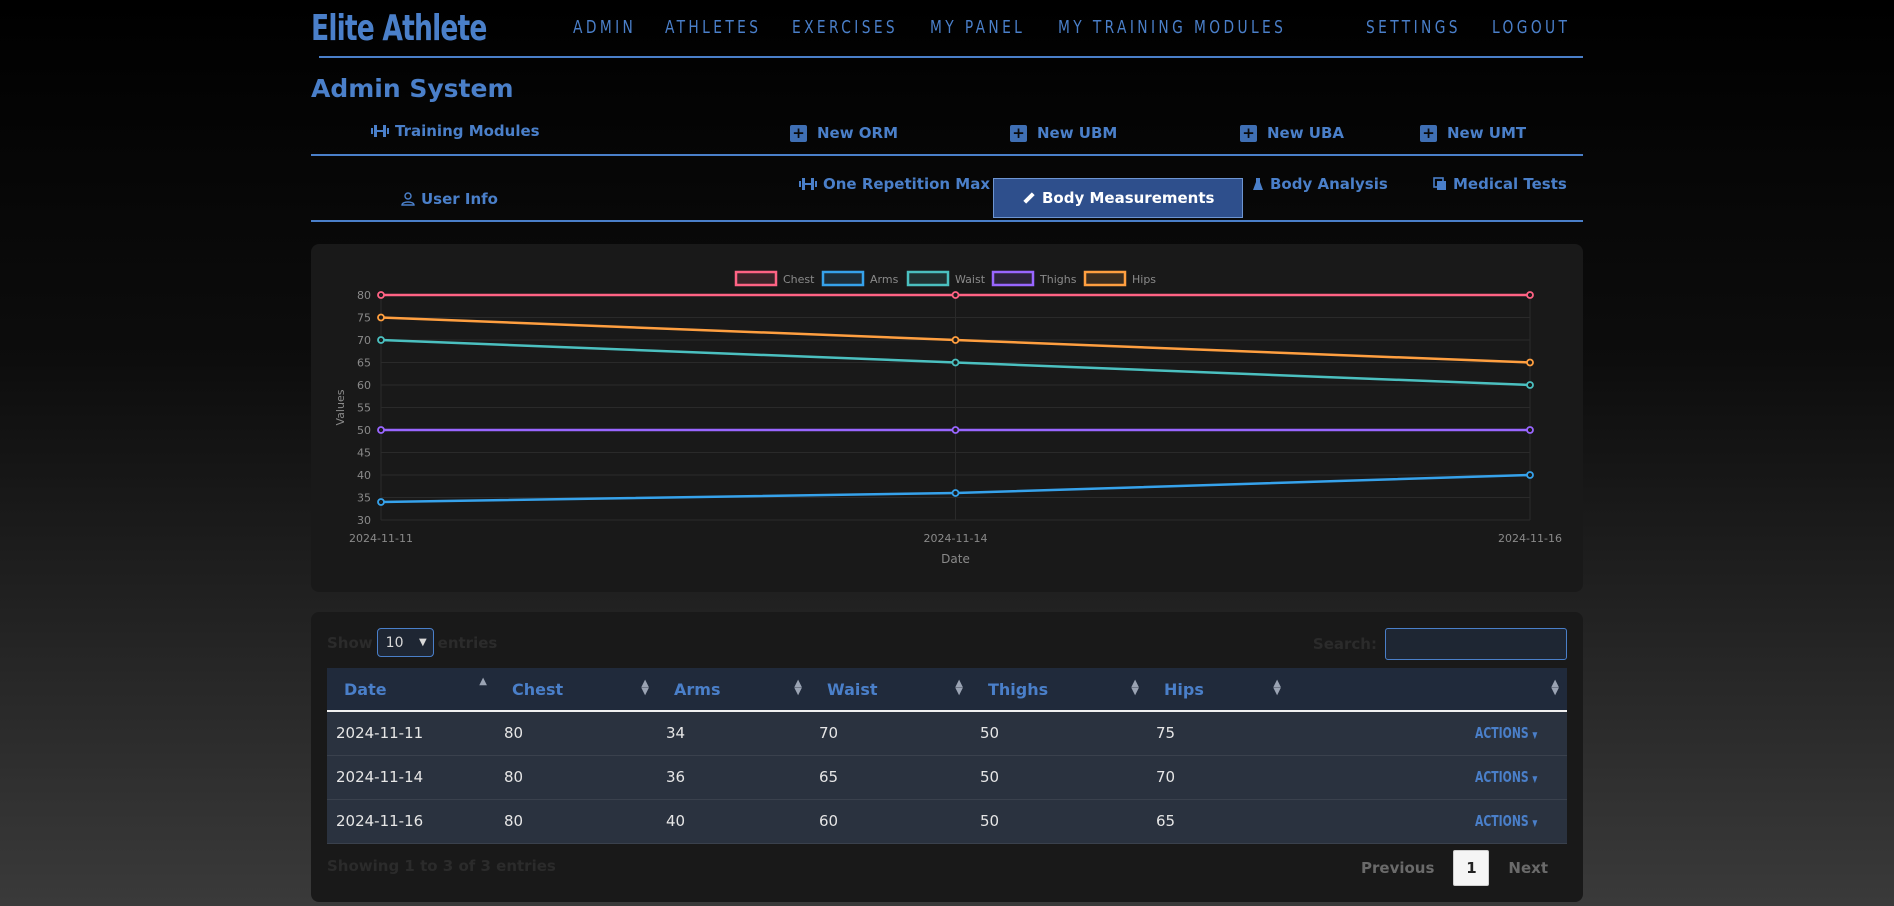 This screenshot has height=906, width=1894. Describe the element at coordinates (1397, 868) in the screenshot. I see `pagination-previous: Previous` at that location.